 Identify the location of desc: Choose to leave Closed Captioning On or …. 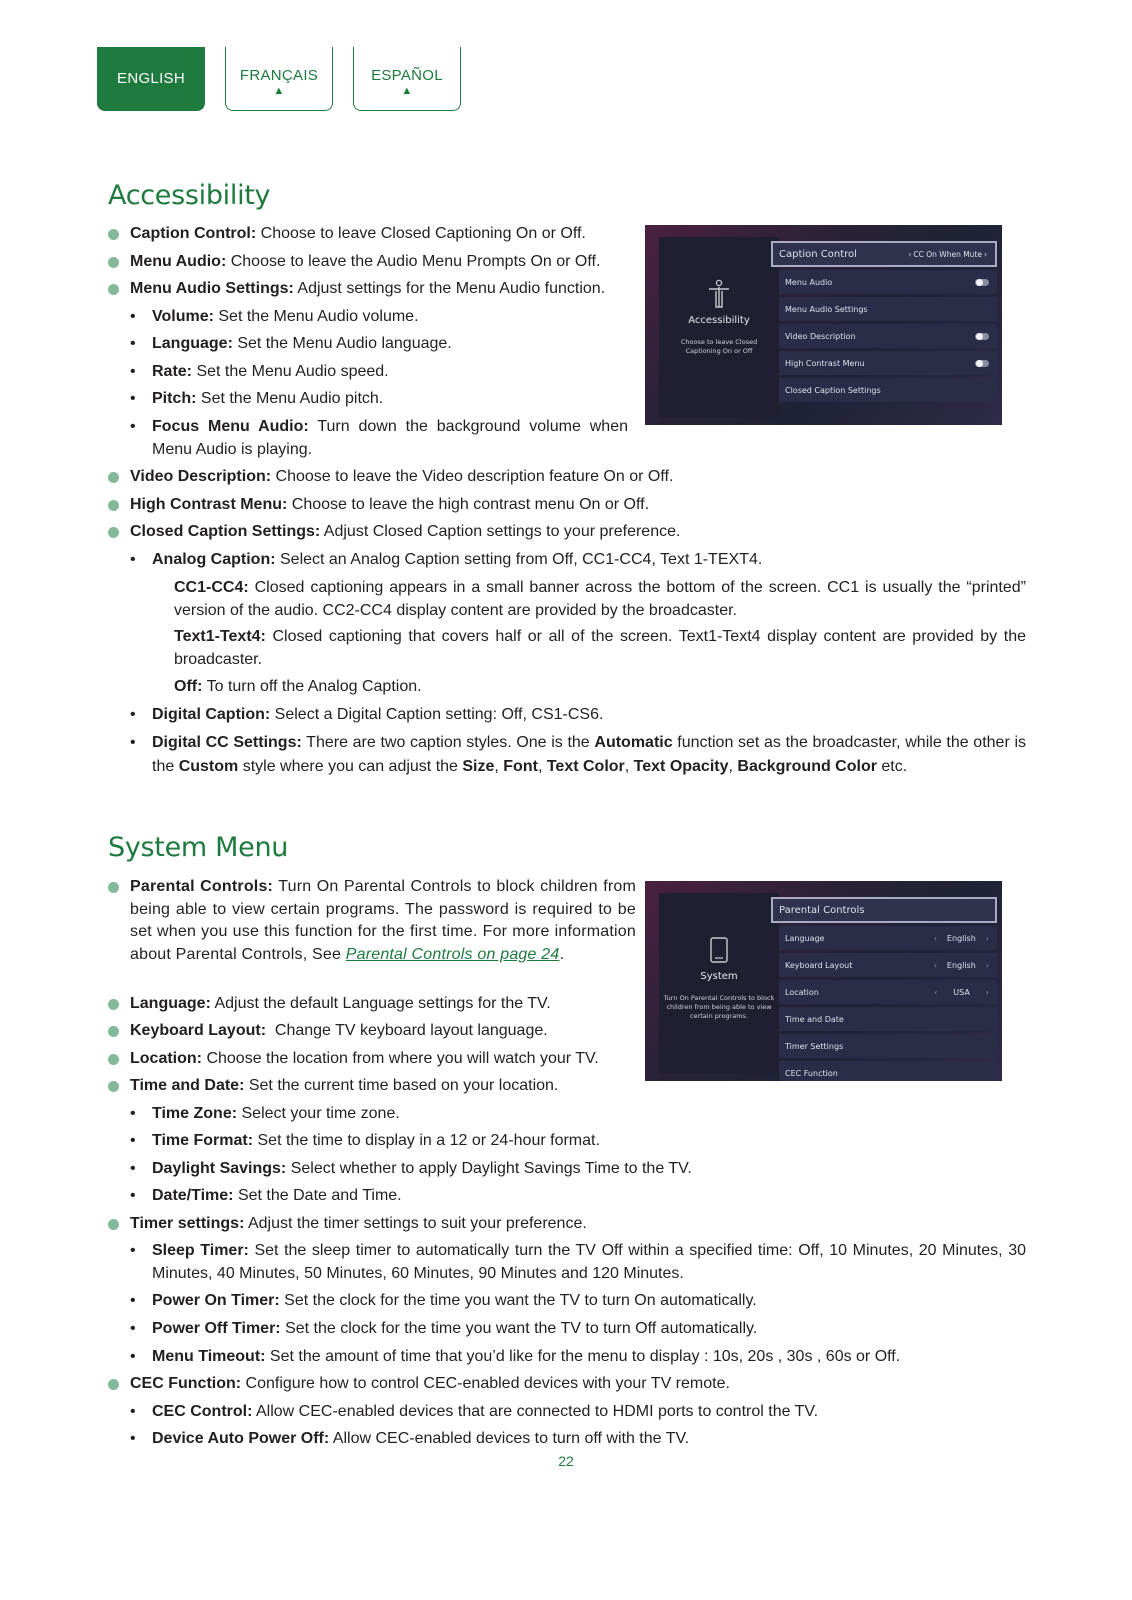
(421, 233).